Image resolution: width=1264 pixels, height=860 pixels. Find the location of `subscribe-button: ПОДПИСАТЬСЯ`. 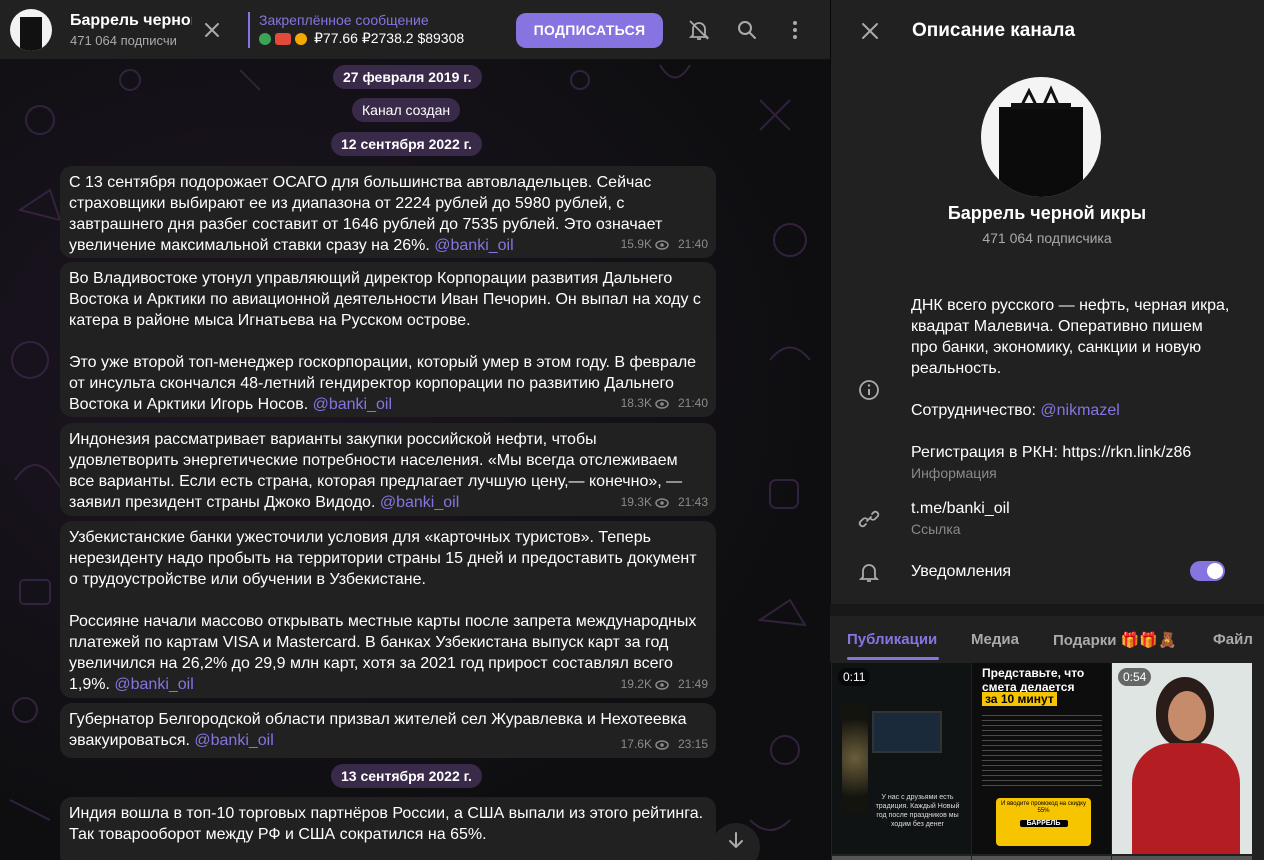

subscribe-button: ПОДПИСАТЬСЯ is located at coordinates (589, 30).